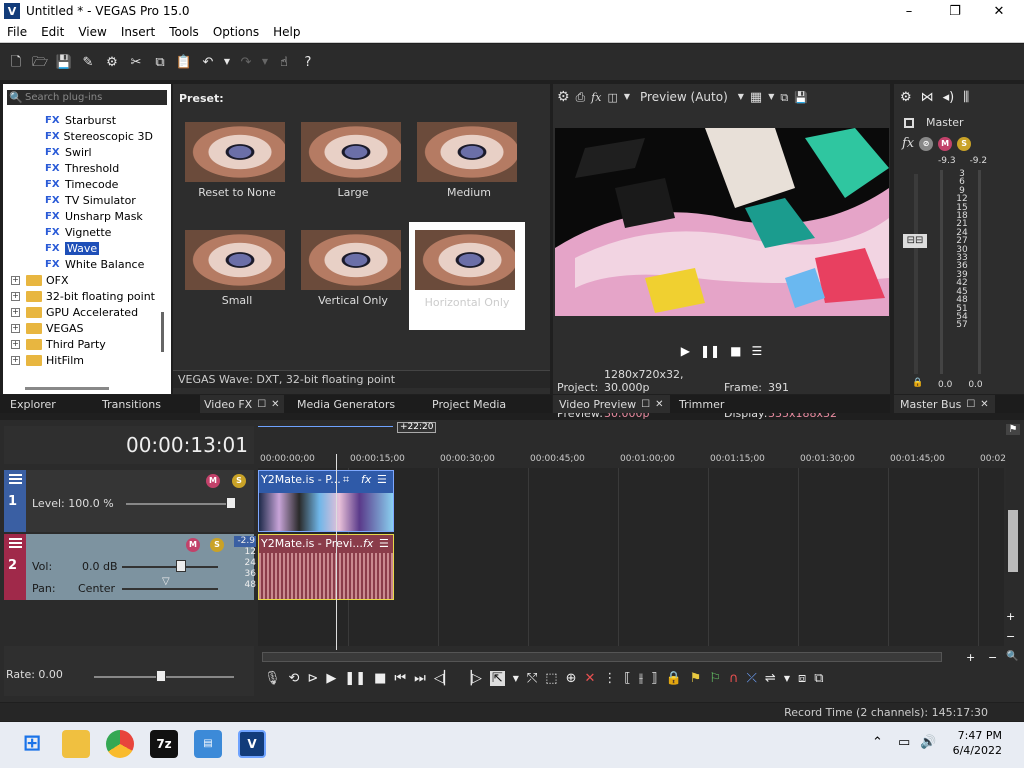 The image size is (1024, 768). Describe the element at coordinates (170, 567) in the screenshot. I see `volume-slider` at that location.